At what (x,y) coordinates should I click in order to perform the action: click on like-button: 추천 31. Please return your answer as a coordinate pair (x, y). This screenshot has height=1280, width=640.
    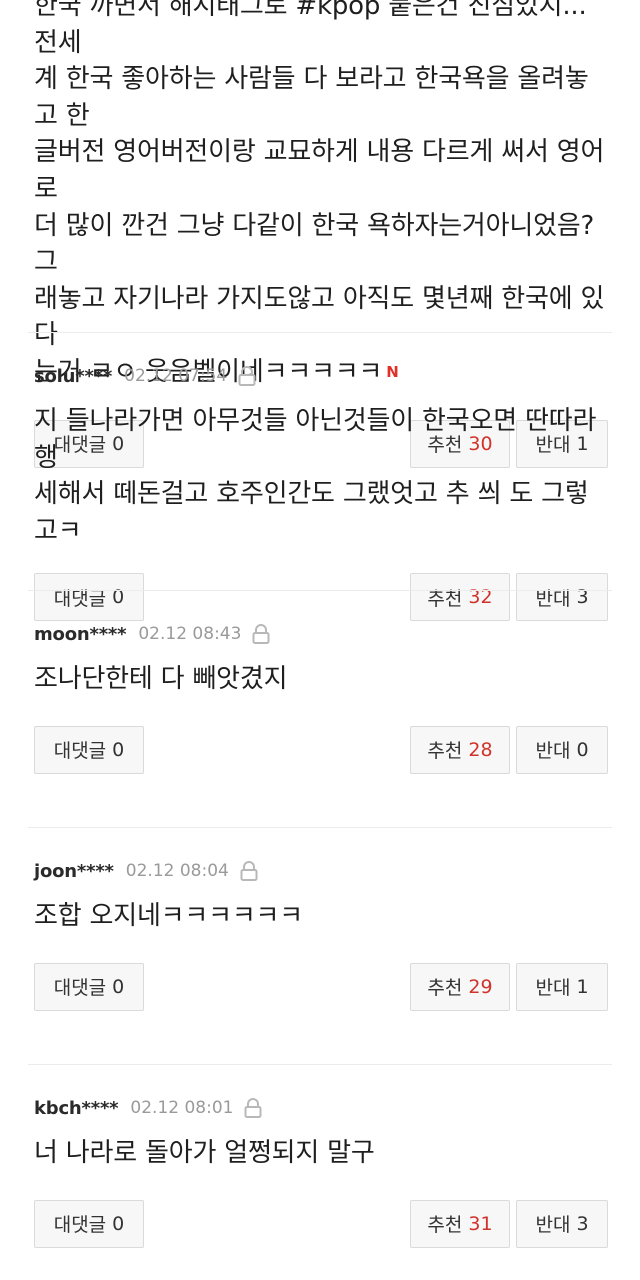
    Looking at the image, I should click on (460, 1223).